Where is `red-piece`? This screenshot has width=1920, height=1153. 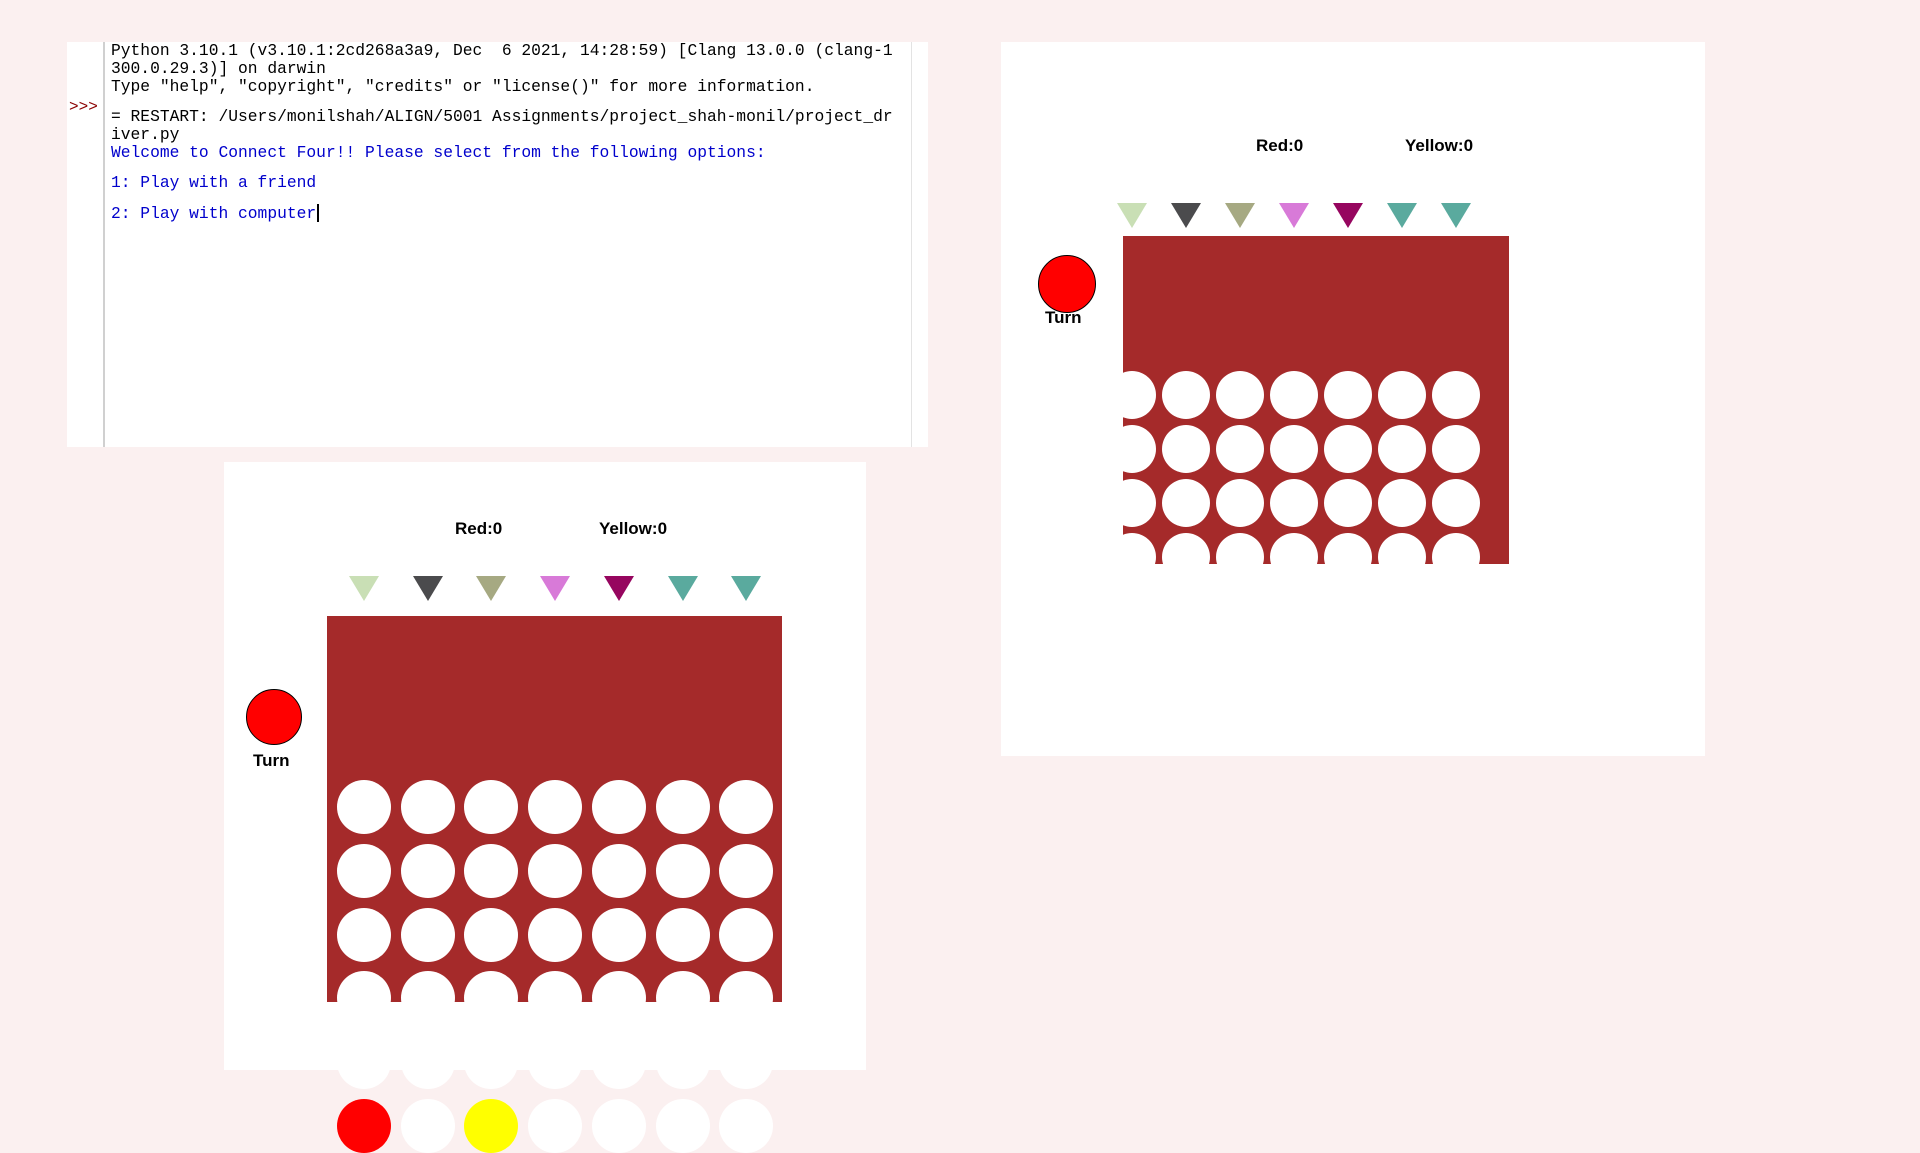
red-piece is located at coordinates (364, 1126).